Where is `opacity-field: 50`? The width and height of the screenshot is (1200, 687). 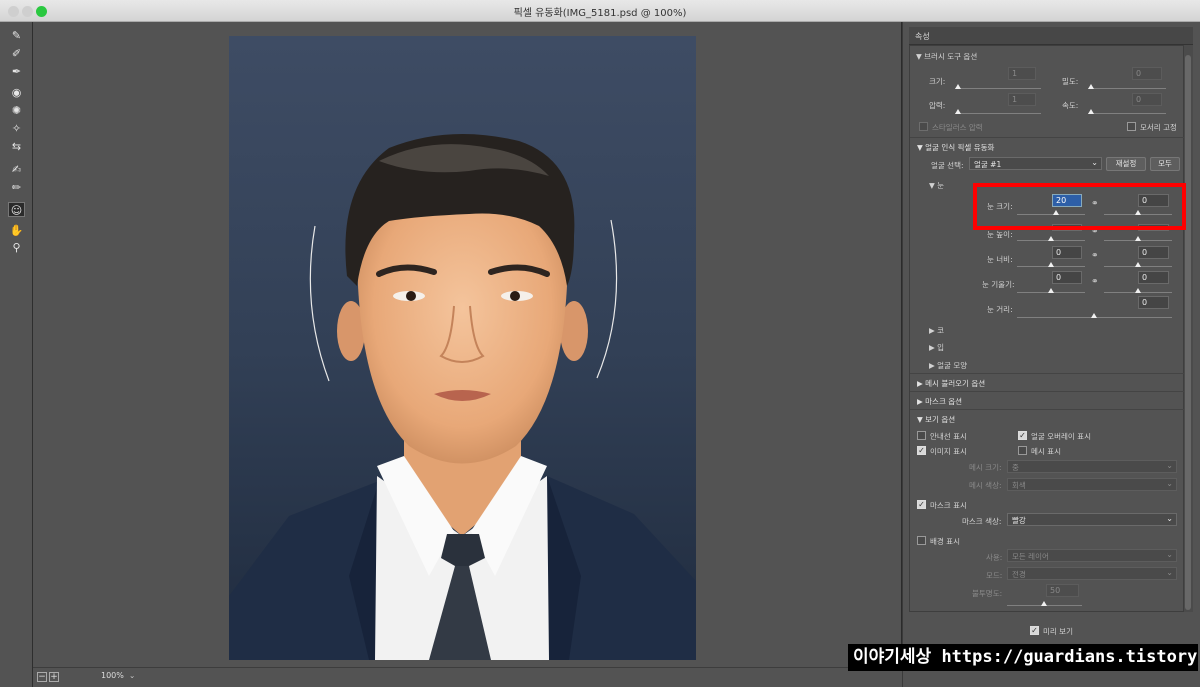 opacity-field: 50 is located at coordinates (1062, 590).